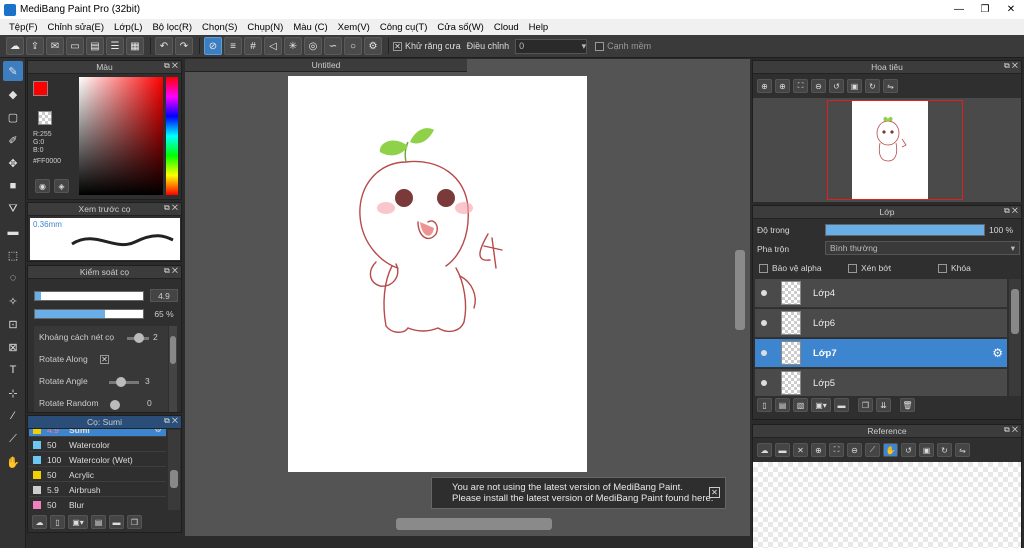 Image resolution: width=1024 pixels, height=548 pixels. I want to click on brush-list-item: 100 Watercolor (Wet), so click(97, 460).